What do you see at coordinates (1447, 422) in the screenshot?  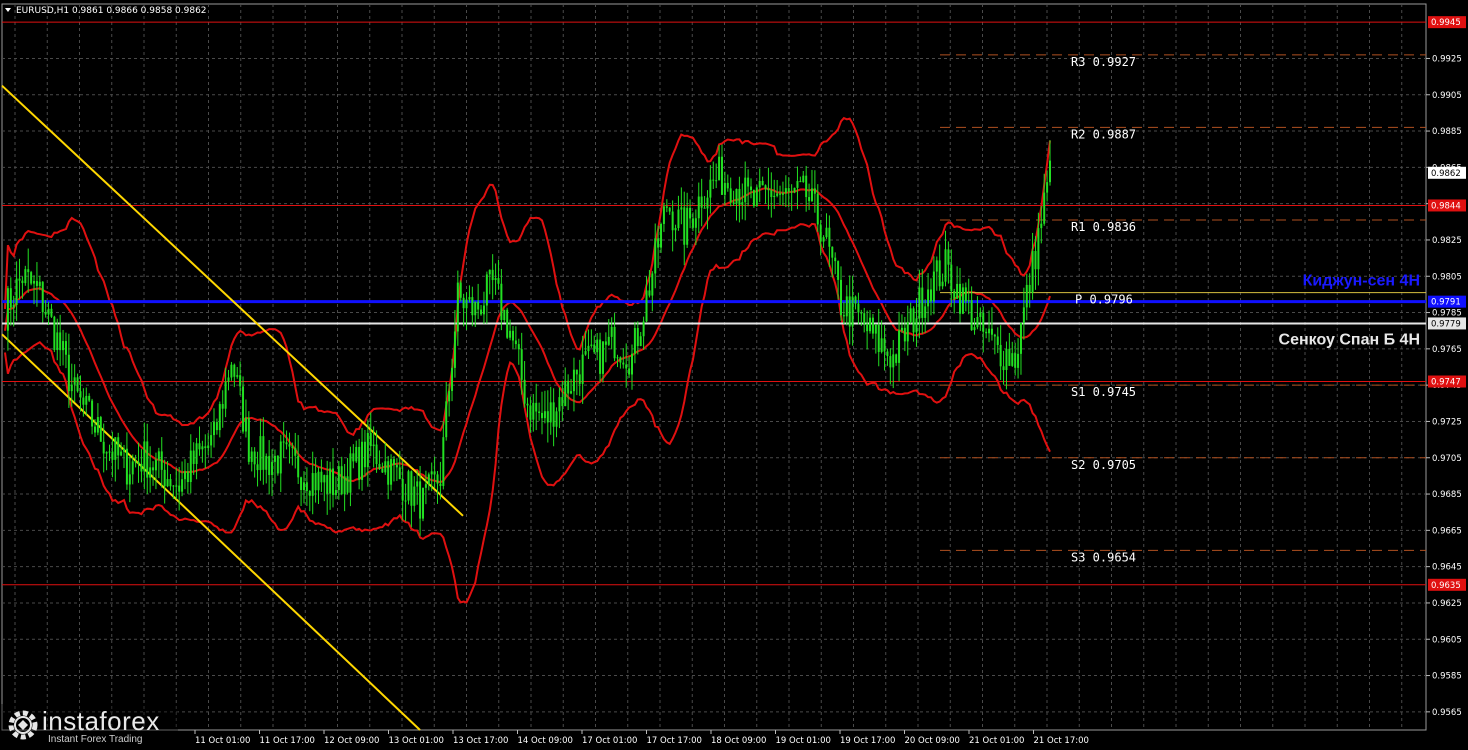 I see `price-tick-label: 0.9725` at bounding box center [1447, 422].